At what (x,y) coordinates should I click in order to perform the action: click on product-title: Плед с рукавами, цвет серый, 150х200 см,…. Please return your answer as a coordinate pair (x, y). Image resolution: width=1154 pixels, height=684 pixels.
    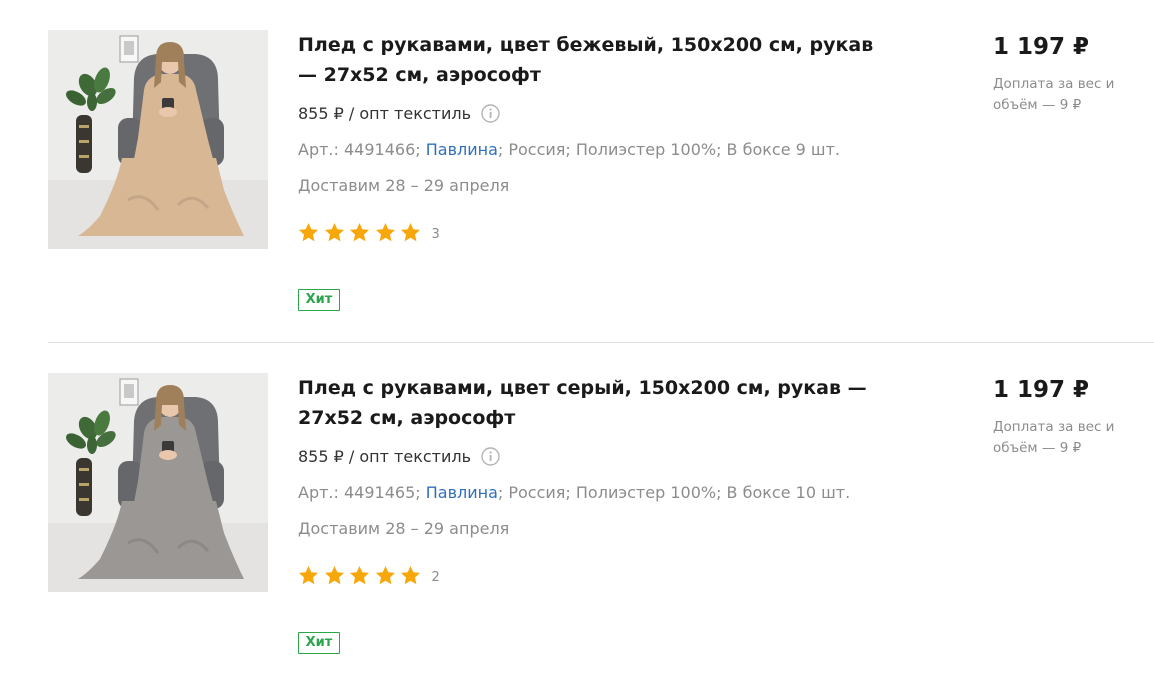
    Looking at the image, I should click on (593, 403).